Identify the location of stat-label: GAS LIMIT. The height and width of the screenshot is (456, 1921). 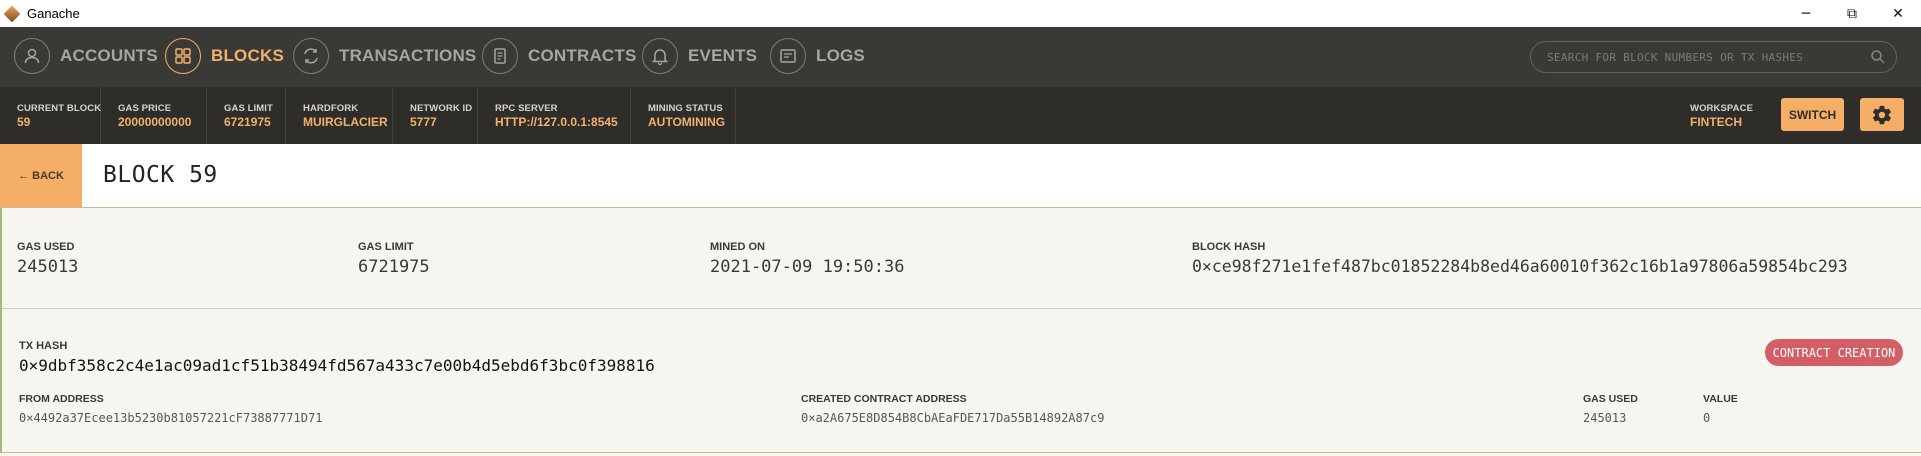
(248, 108).